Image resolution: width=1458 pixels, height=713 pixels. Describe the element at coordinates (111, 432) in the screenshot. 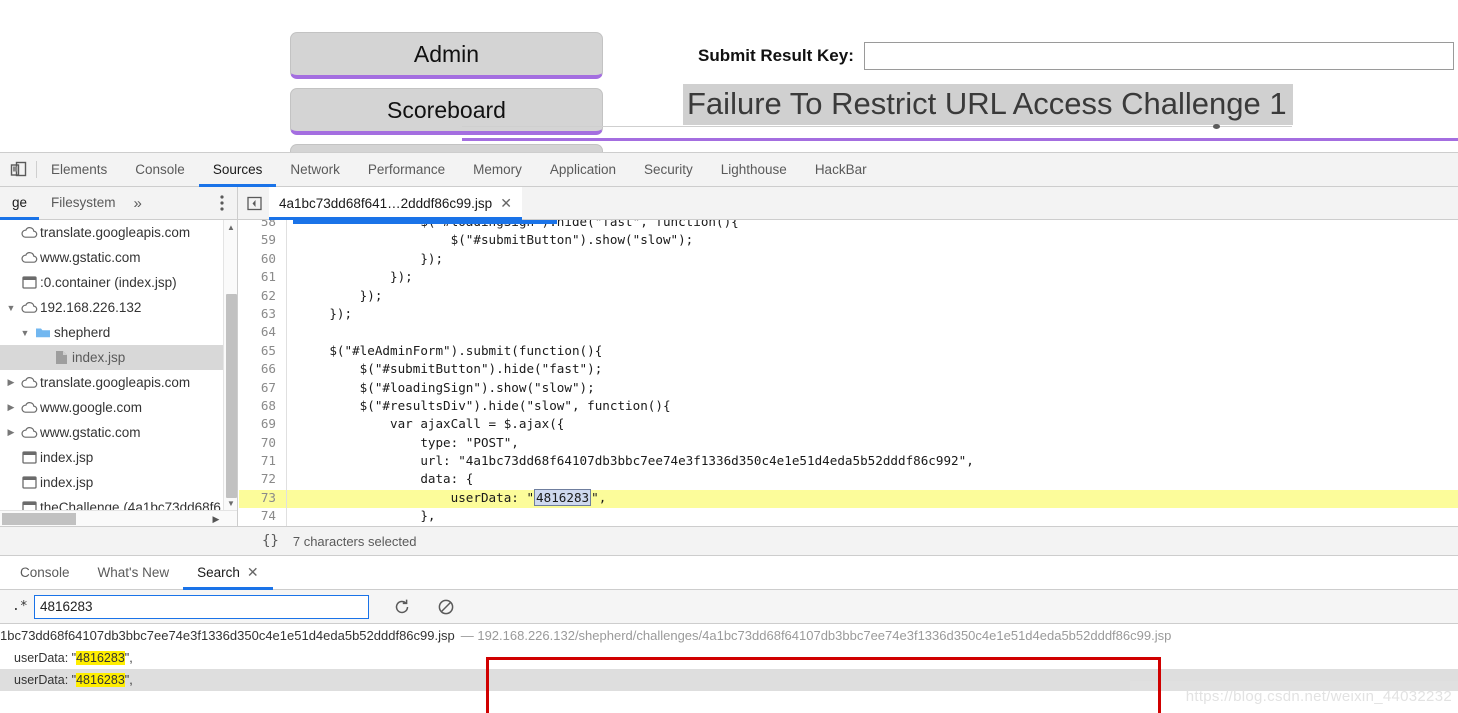

I see `tree-item-gstatic-2: ▶ www.gstatic.com` at that location.